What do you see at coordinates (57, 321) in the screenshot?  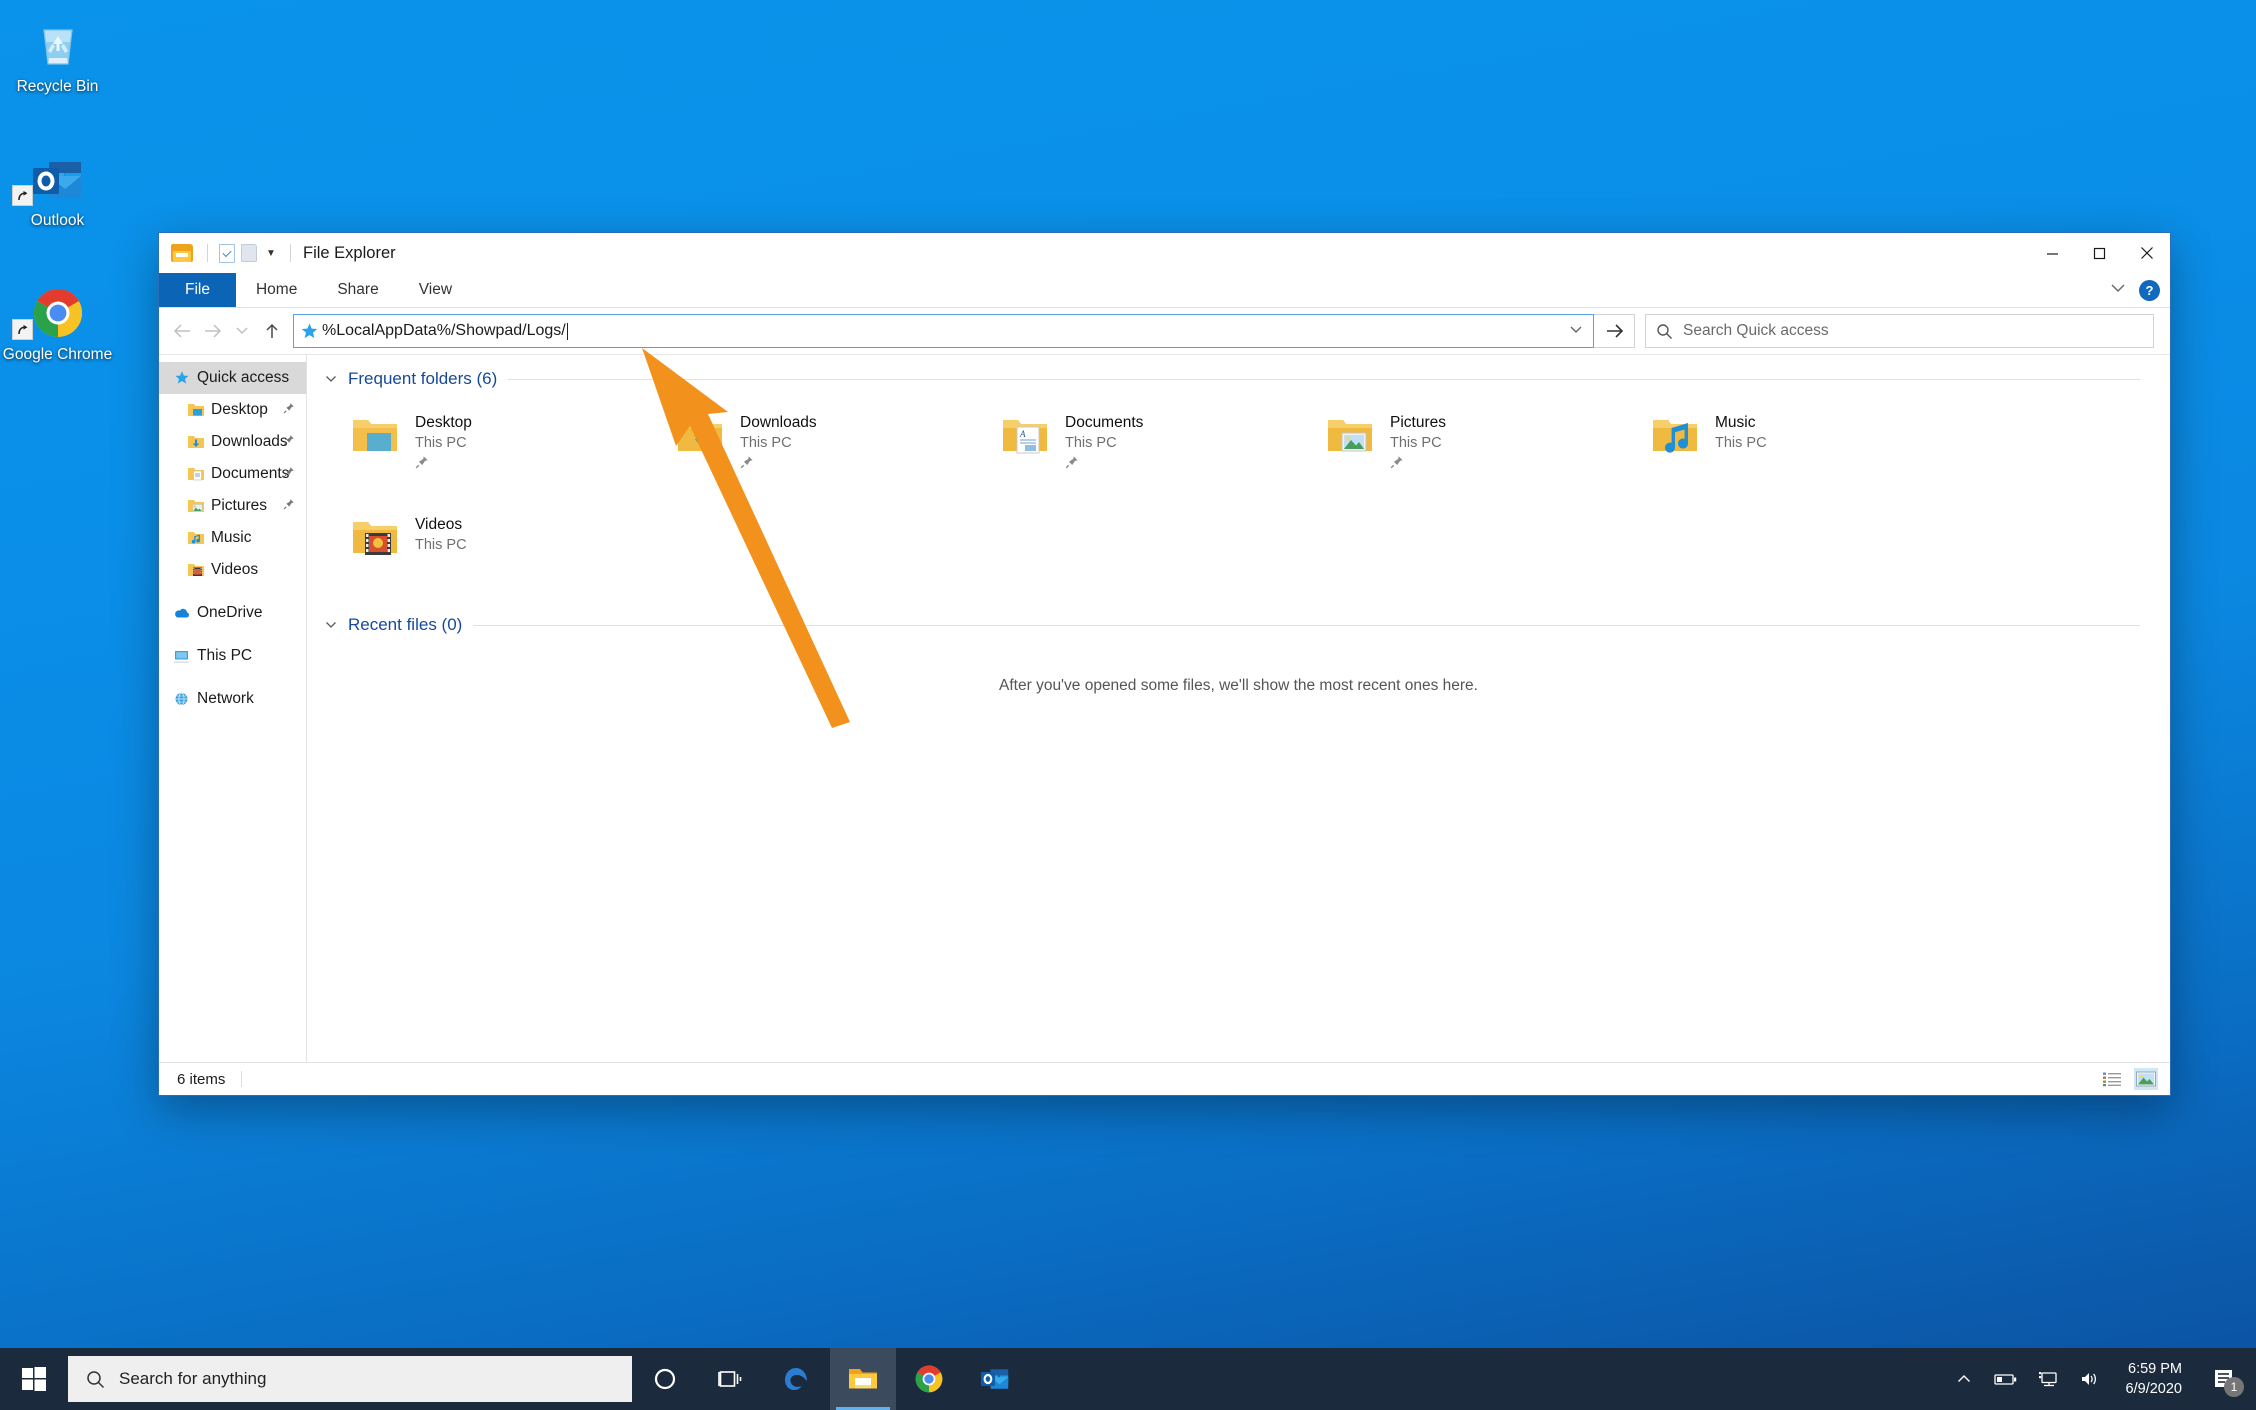 I see `desktop-icon-google-chrome: Google Chrome` at bounding box center [57, 321].